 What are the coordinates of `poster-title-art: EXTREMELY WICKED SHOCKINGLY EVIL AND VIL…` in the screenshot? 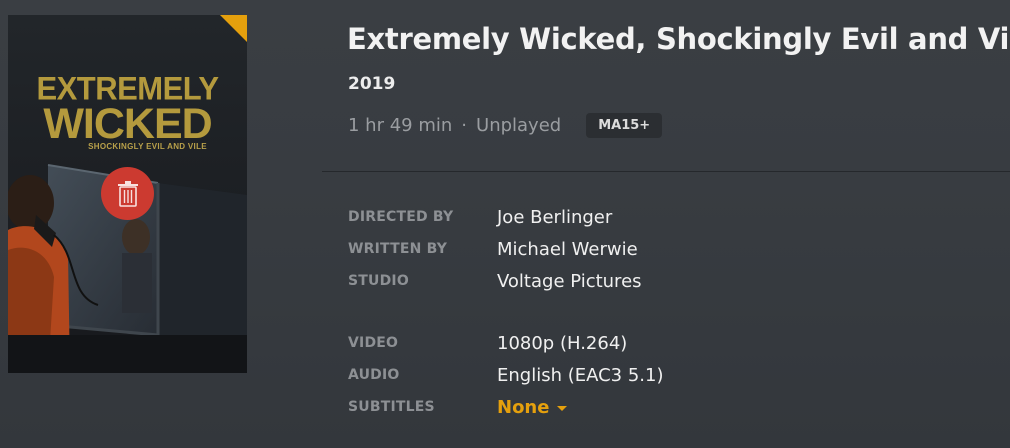 It's located at (127, 110).